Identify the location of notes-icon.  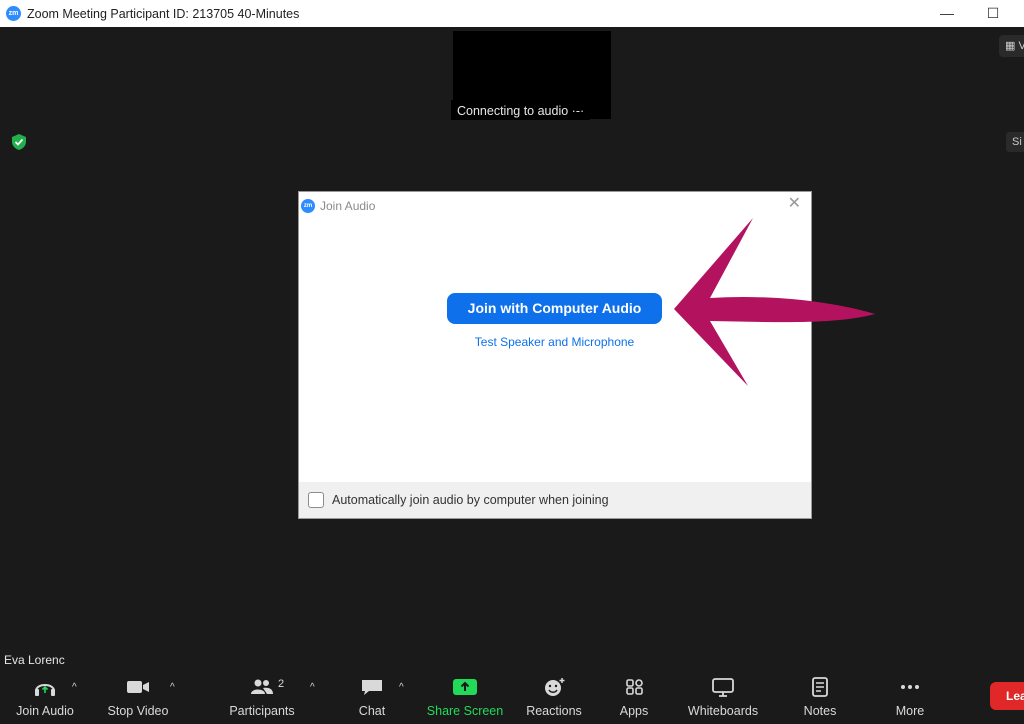
(820, 687).